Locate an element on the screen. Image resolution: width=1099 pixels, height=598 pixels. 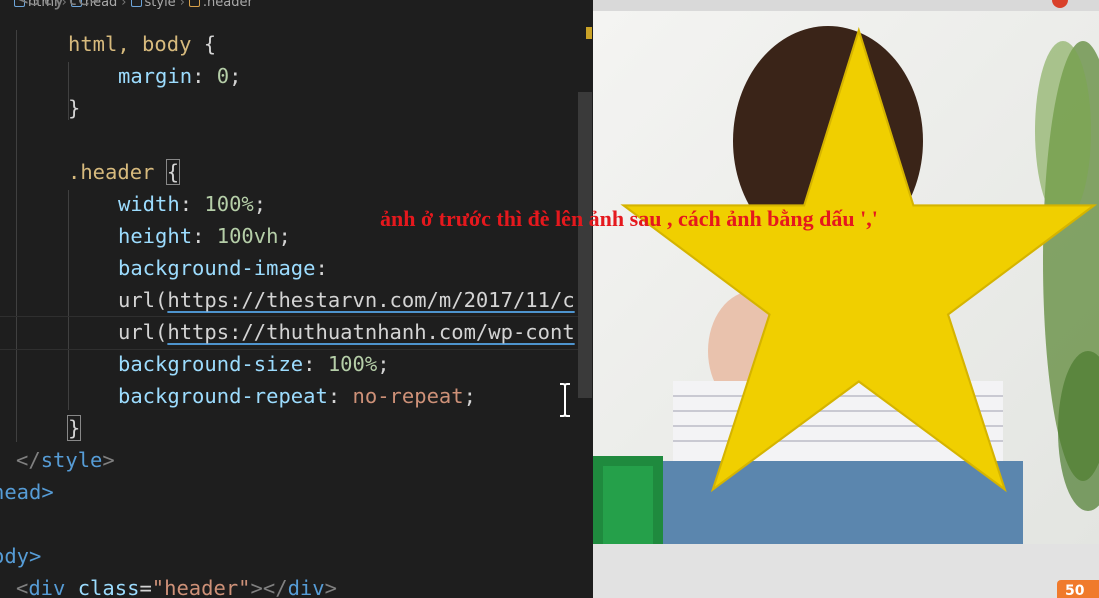
image-url-link: https://thestarvn.com/m/2017/11/c is located at coordinates (370, 300).